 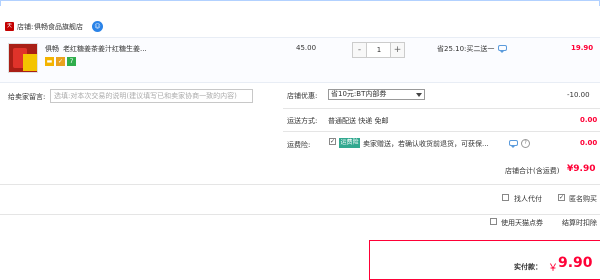 I want to click on tmall-icon: 天猫, so click(x=9, y=30).